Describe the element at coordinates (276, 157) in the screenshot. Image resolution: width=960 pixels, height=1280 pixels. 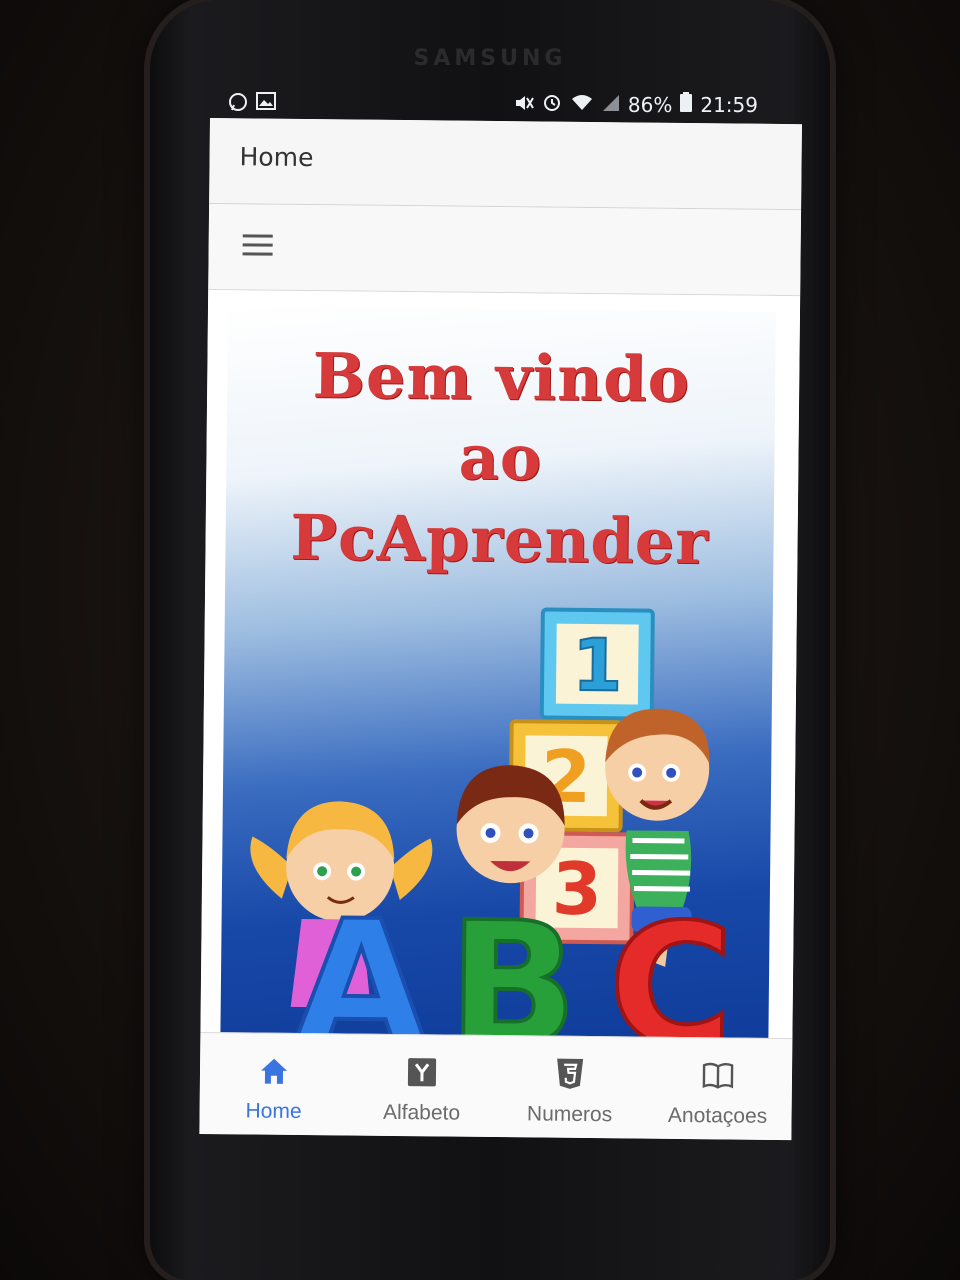
I see `page-title: Home` at that location.